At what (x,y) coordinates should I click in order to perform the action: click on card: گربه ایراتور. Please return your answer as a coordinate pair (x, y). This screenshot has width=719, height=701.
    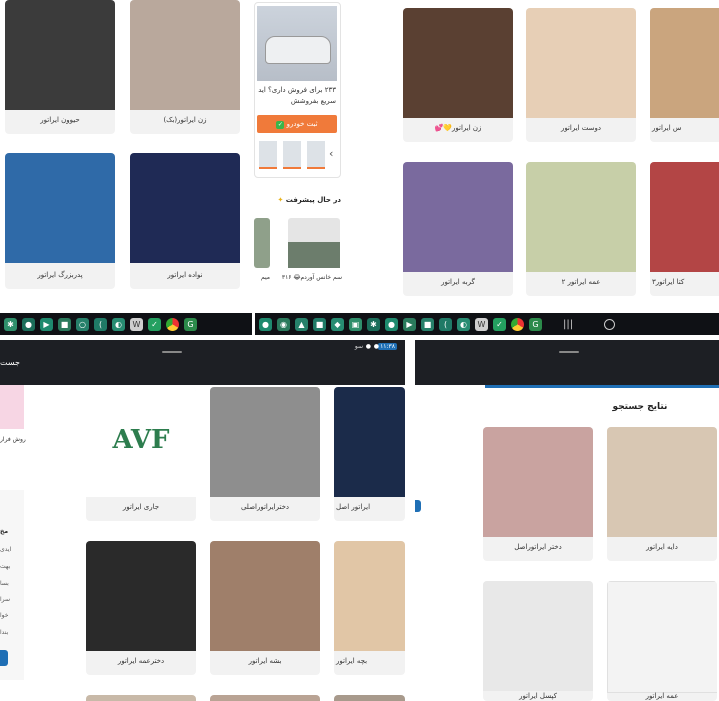
    Looking at the image, I should click on (458, 229).